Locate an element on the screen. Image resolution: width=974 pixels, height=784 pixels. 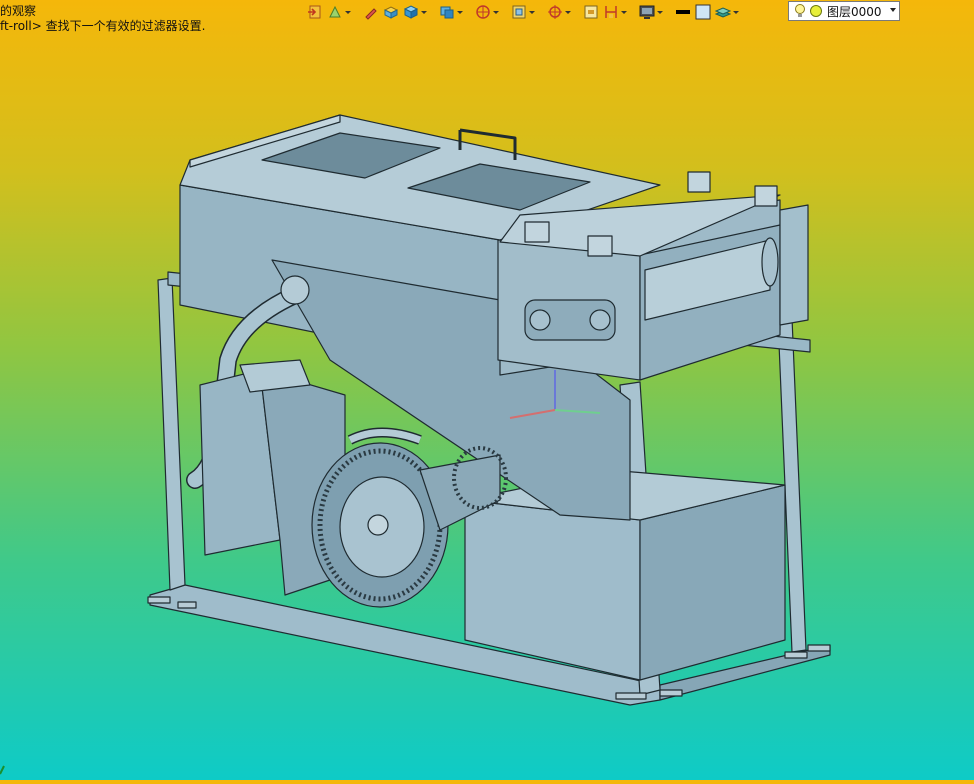
line-color-icon is located at coordinates (683, 12).